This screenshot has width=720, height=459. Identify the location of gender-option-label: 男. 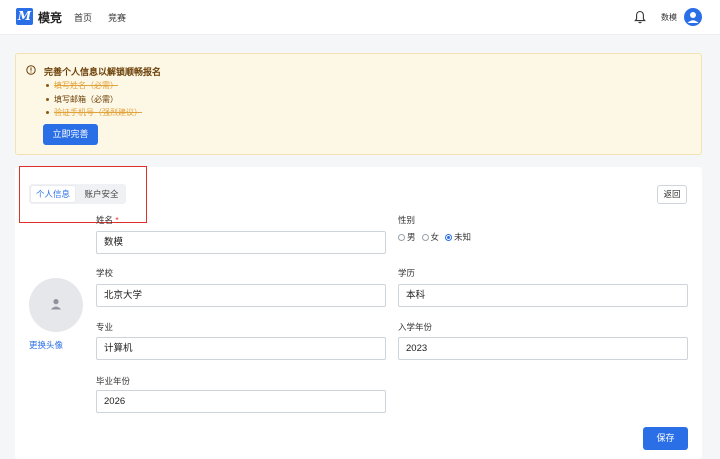
(411, 237).